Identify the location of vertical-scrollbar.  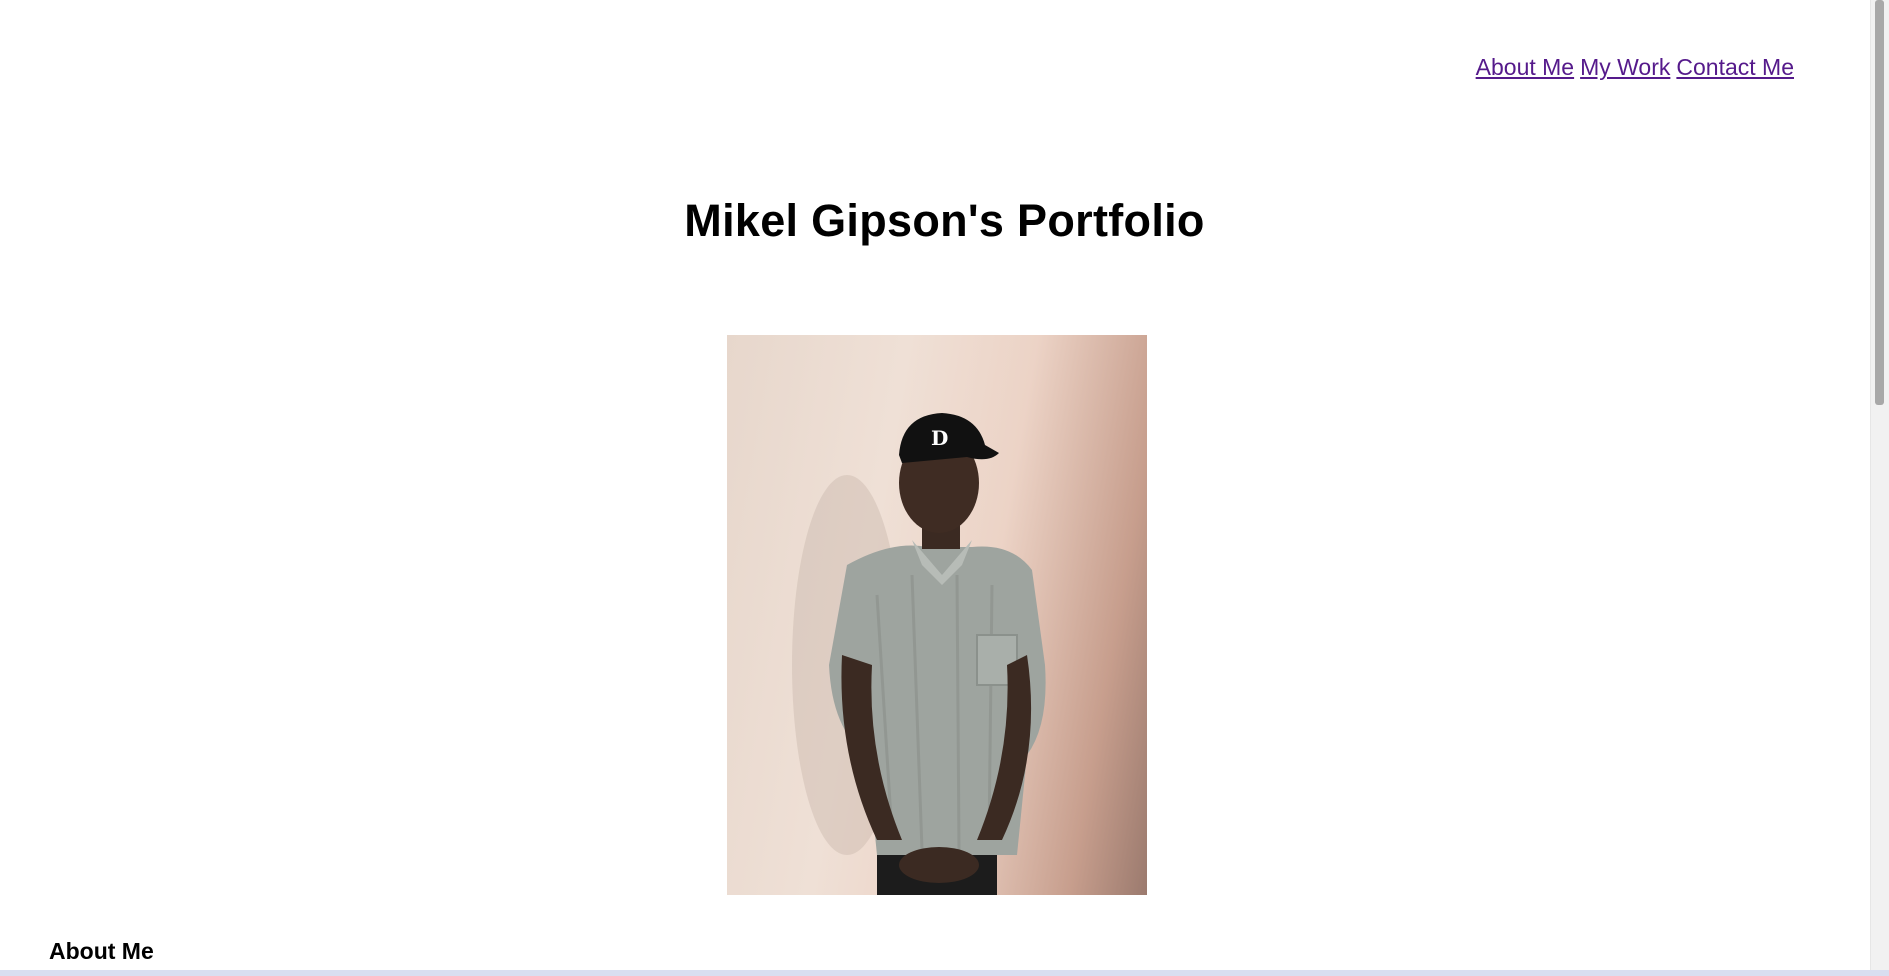
(1879, 485).